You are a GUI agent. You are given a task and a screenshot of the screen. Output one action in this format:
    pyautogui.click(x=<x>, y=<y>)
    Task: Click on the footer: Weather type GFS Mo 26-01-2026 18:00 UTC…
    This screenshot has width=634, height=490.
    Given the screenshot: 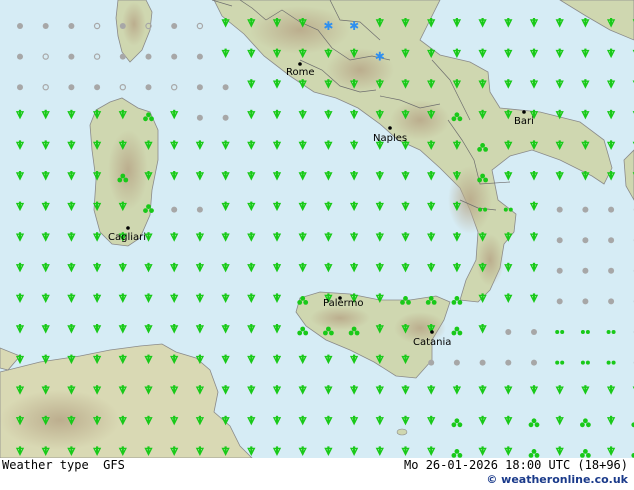 What is the action you would take?
    pyautogui.click(x=317, y=474)
    